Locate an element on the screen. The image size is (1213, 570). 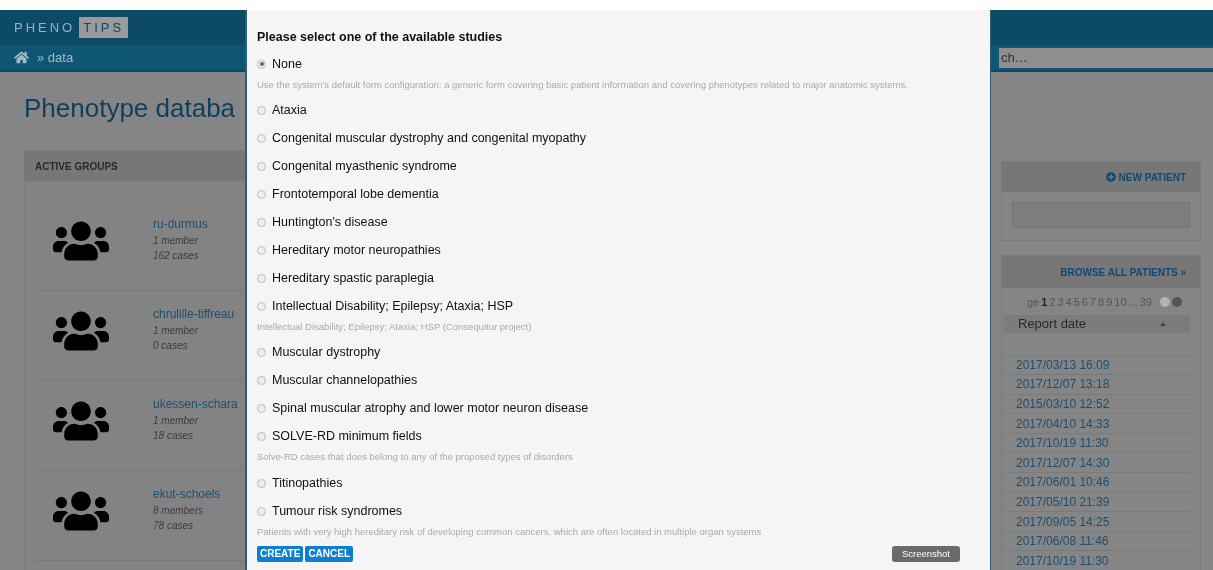
report-date: 2017/03/13 16:09 is located at coordinates (1063, 364).